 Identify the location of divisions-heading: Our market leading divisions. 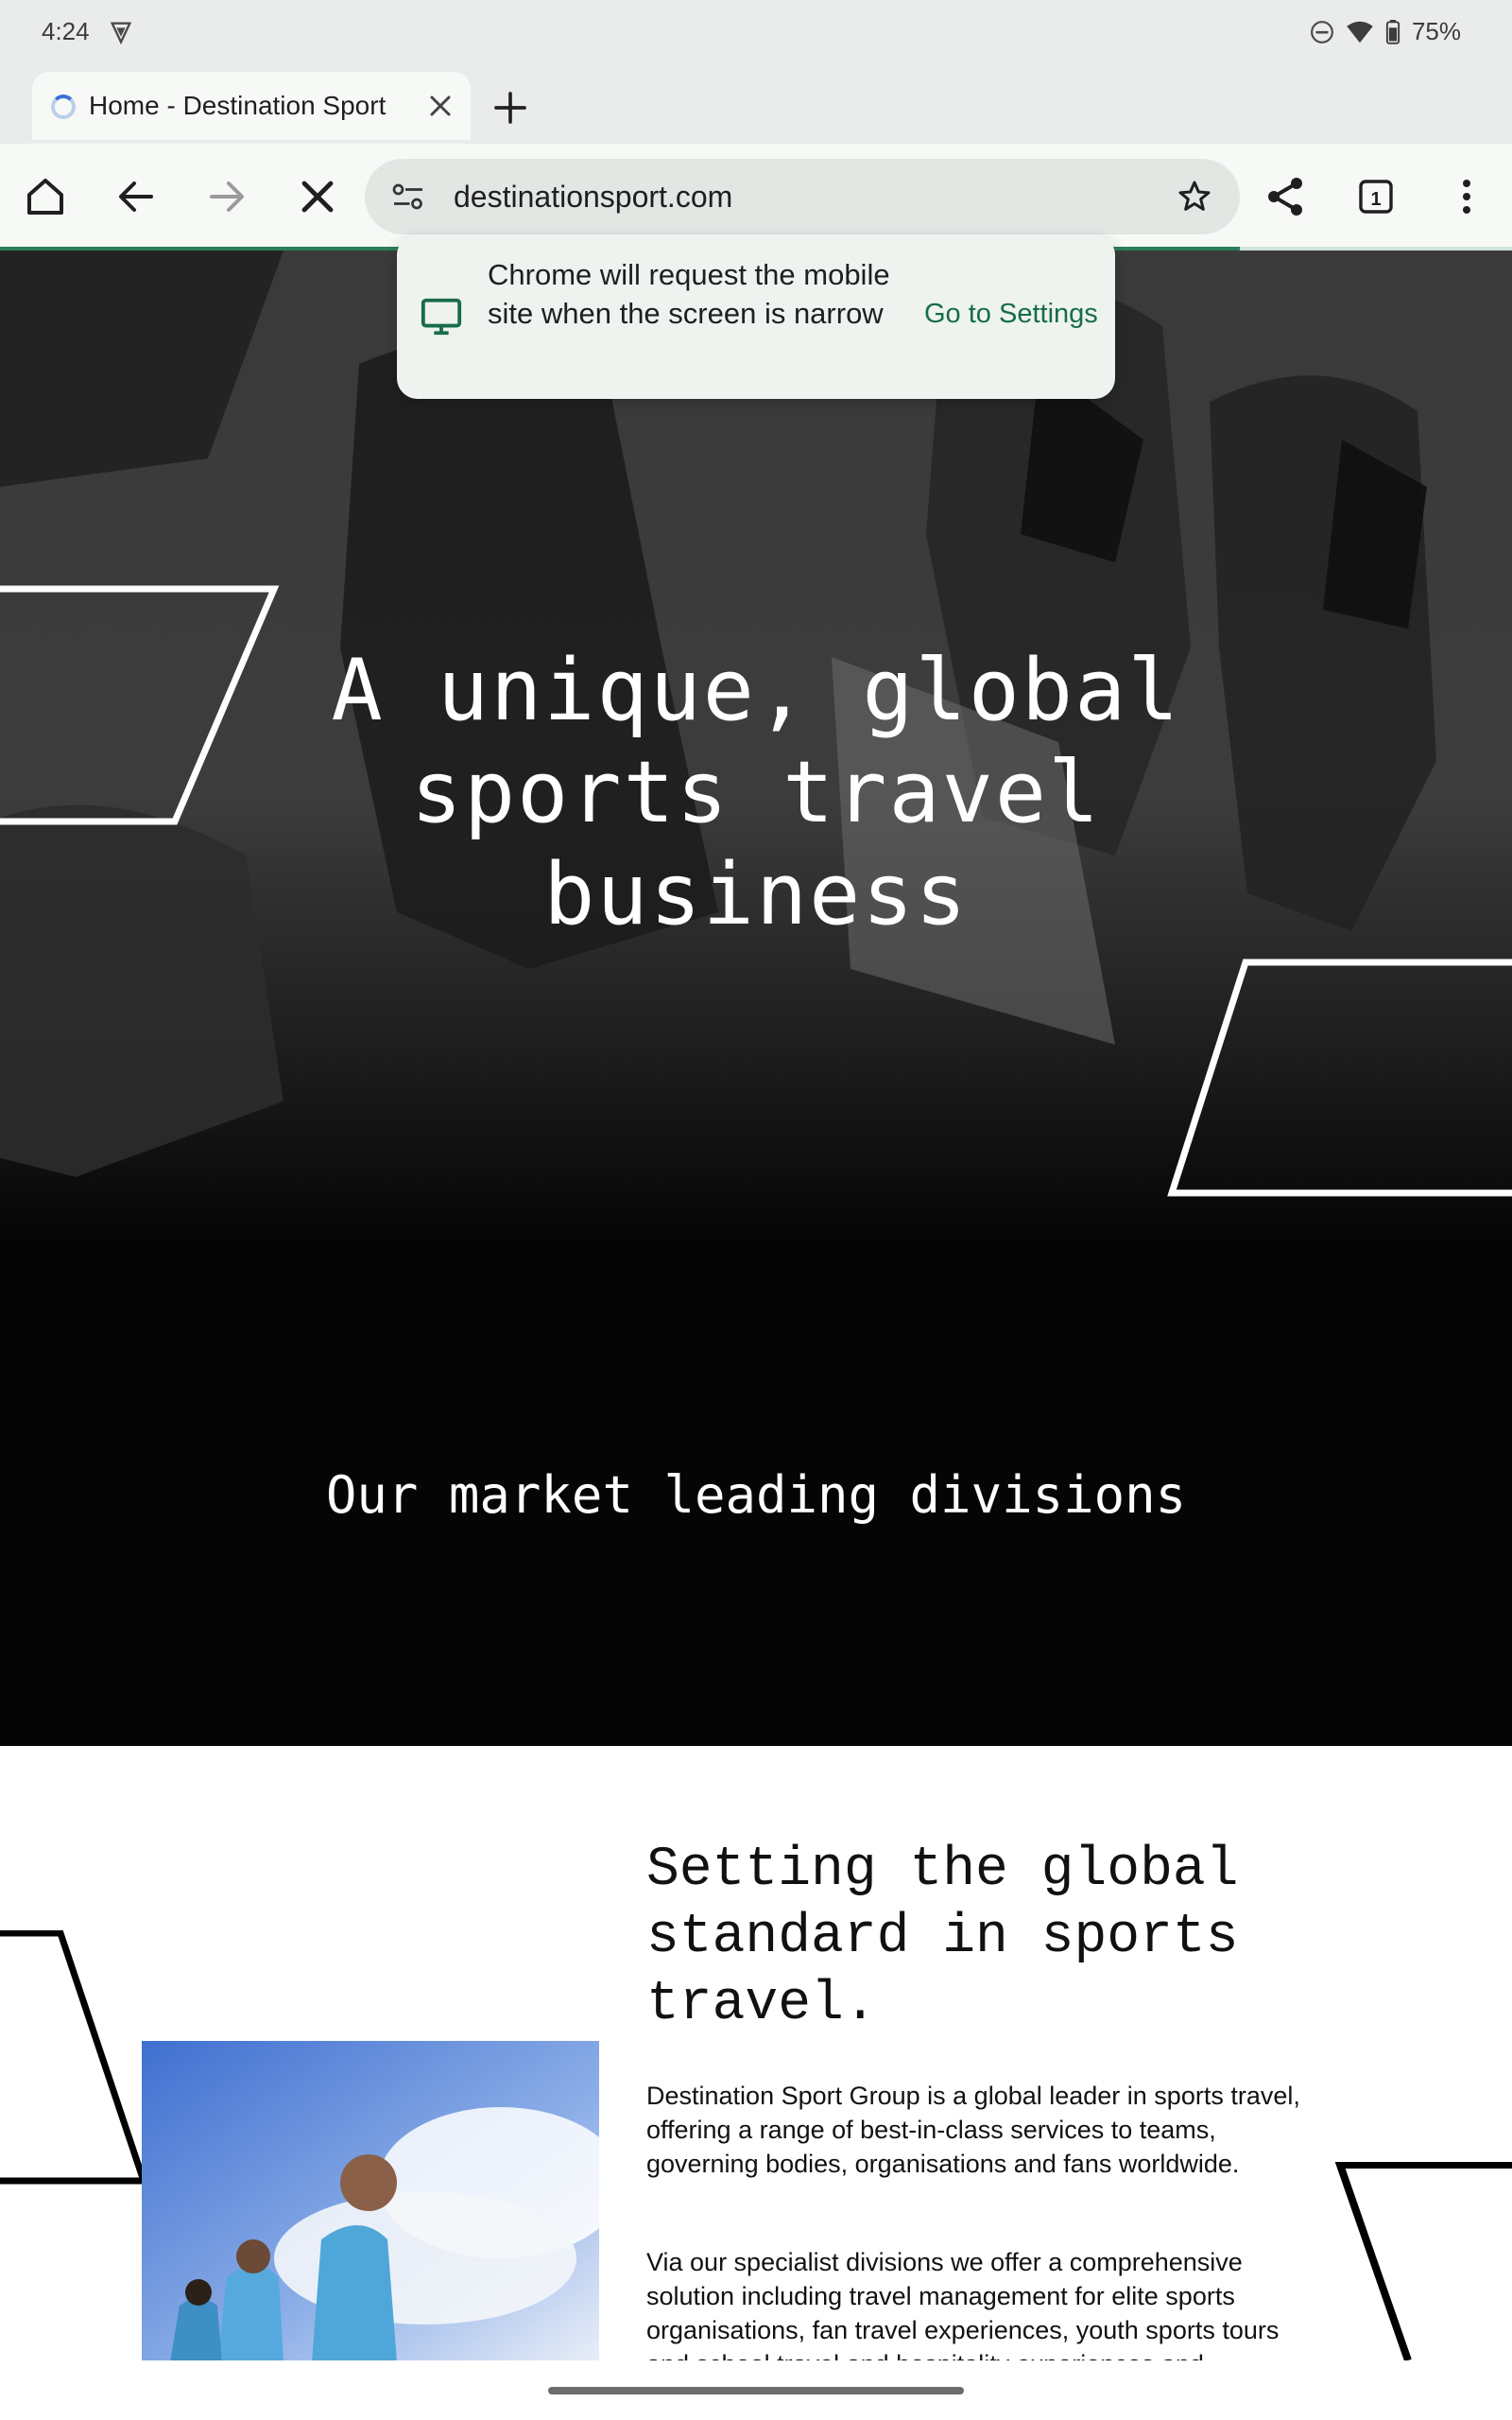
(756, 1495).